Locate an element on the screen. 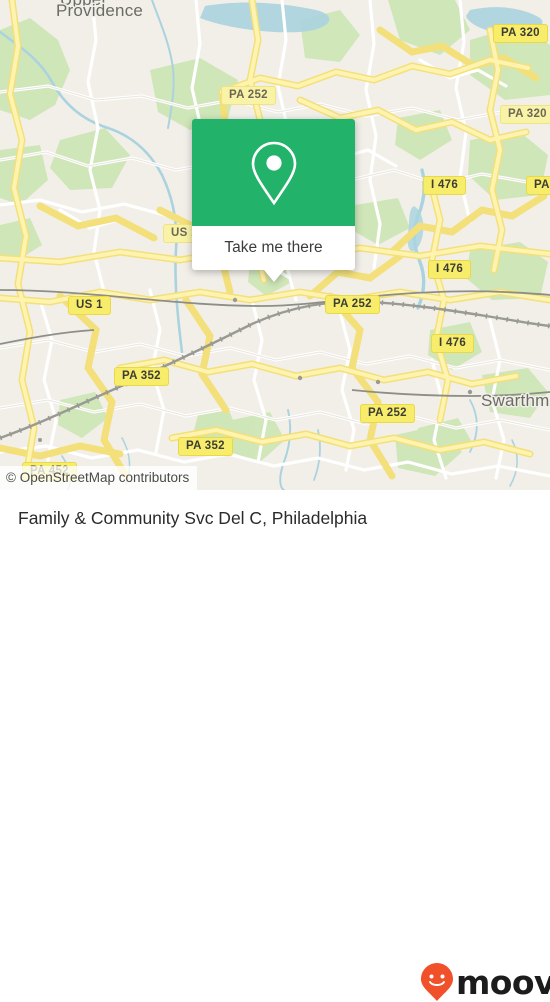  take-me-there-label: Take me there is located at coordinates (273, 247).